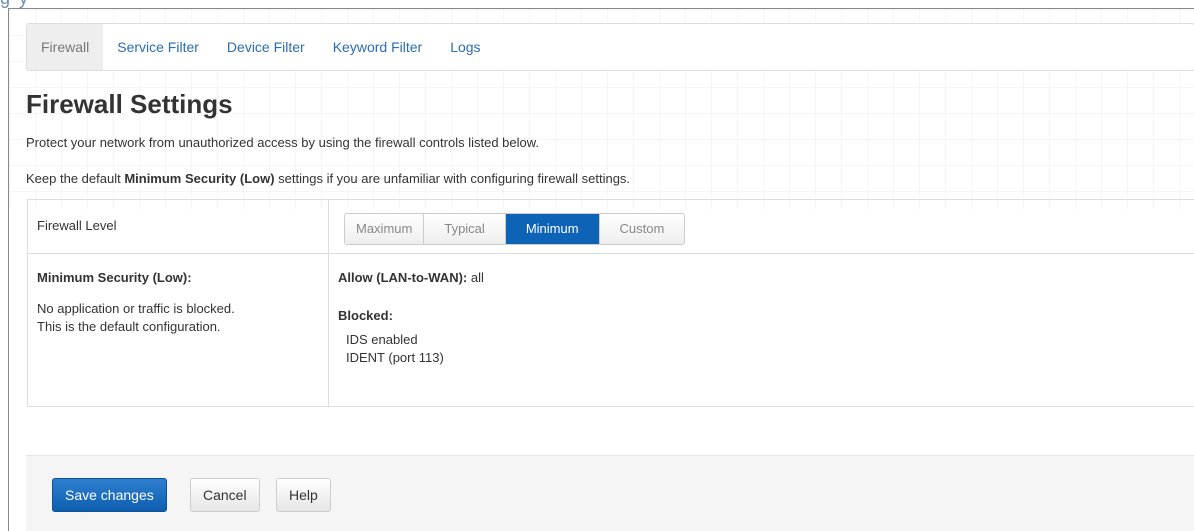 The width and height of the screenshot is (1194, 531). I want to click on note-bold: Minimum Security (Low), so click(199, 178).